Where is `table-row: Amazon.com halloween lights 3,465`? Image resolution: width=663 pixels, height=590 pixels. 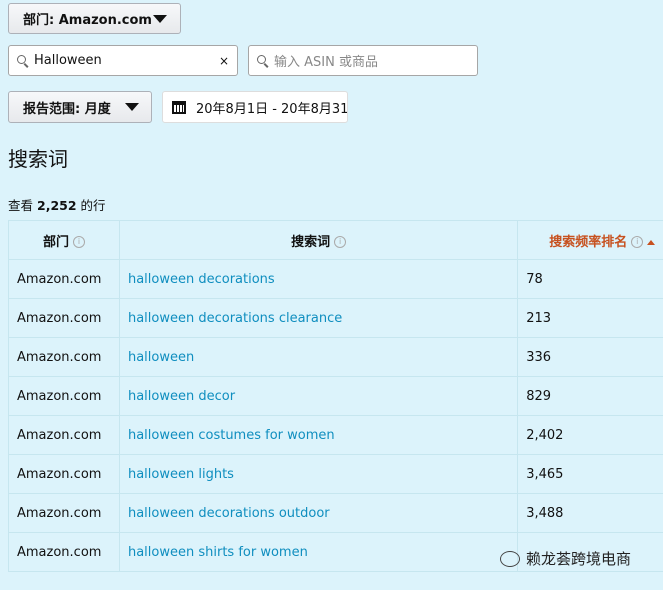 table-row: Amazon.com halloween lights 3,465 is located at coordinates (335, 474).